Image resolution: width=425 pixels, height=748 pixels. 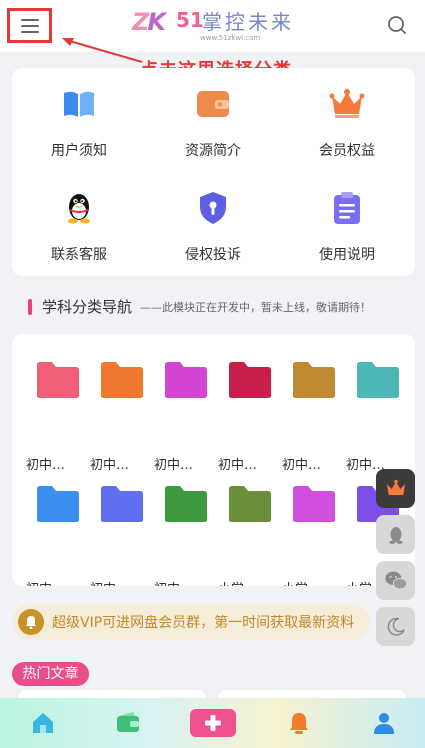 I want to click on service-contact-support: 联系客服, so click(x=79, y=222).